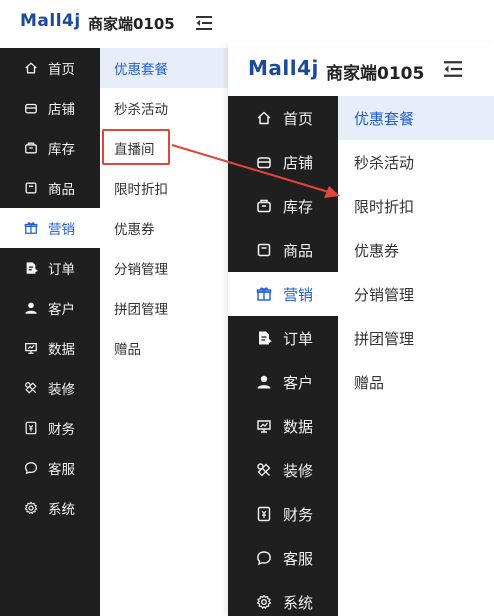  What do you see at coordinates (61, 430) in the screenshot?
I see `sidebar-item-label: 财务` at bounding box center [61, 430].